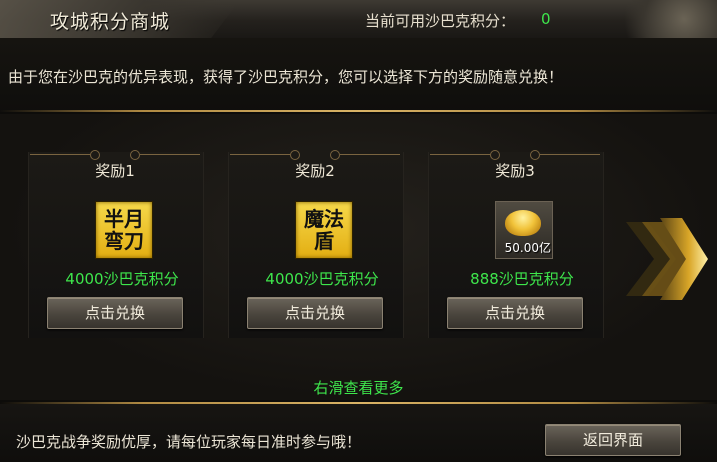 The image size is (717, 462). Describe the element at coordinates (515, 171) in the screenshot. I see `reward-title: 奖励3` at that location.